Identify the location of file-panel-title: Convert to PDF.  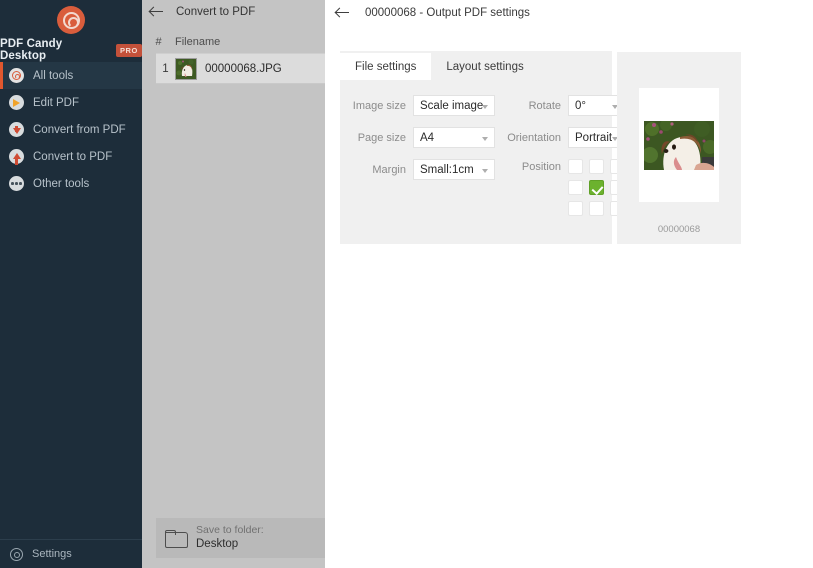
(216, 12).